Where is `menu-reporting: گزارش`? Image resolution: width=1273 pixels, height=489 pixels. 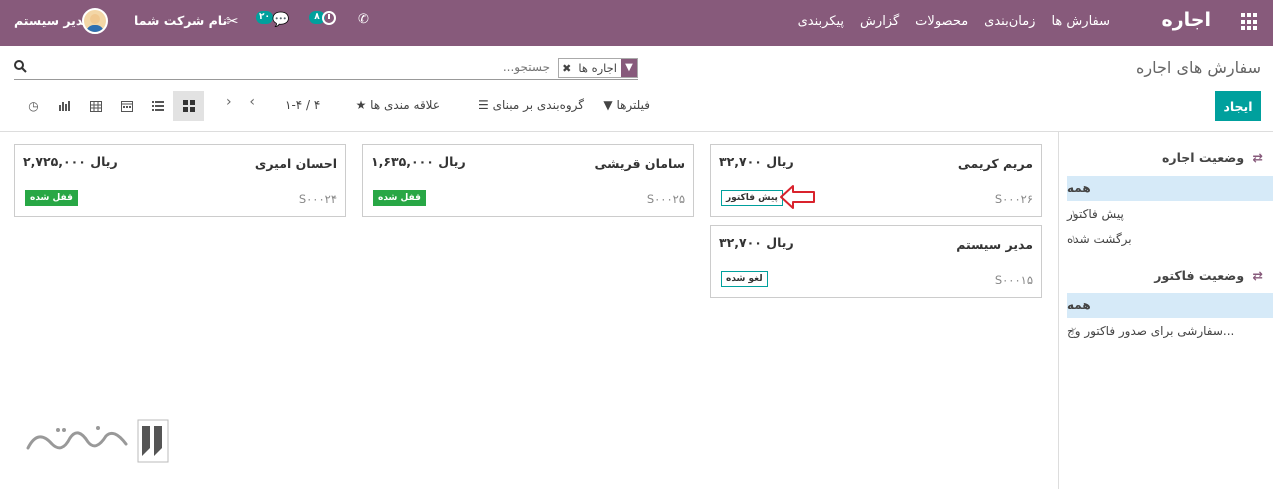 menu-reporting: گزارش is located at coordinates (879, 21).